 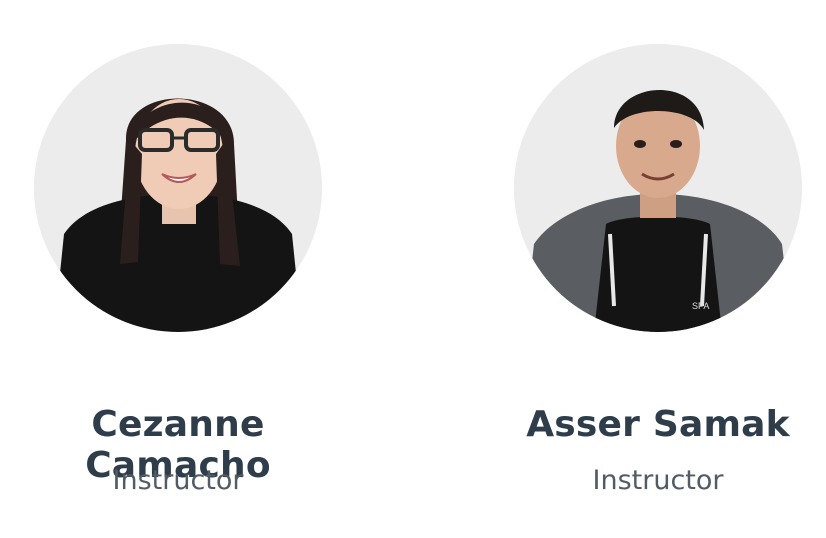 I want to click on shirt-text: SPA, so click(x=700, y=306).